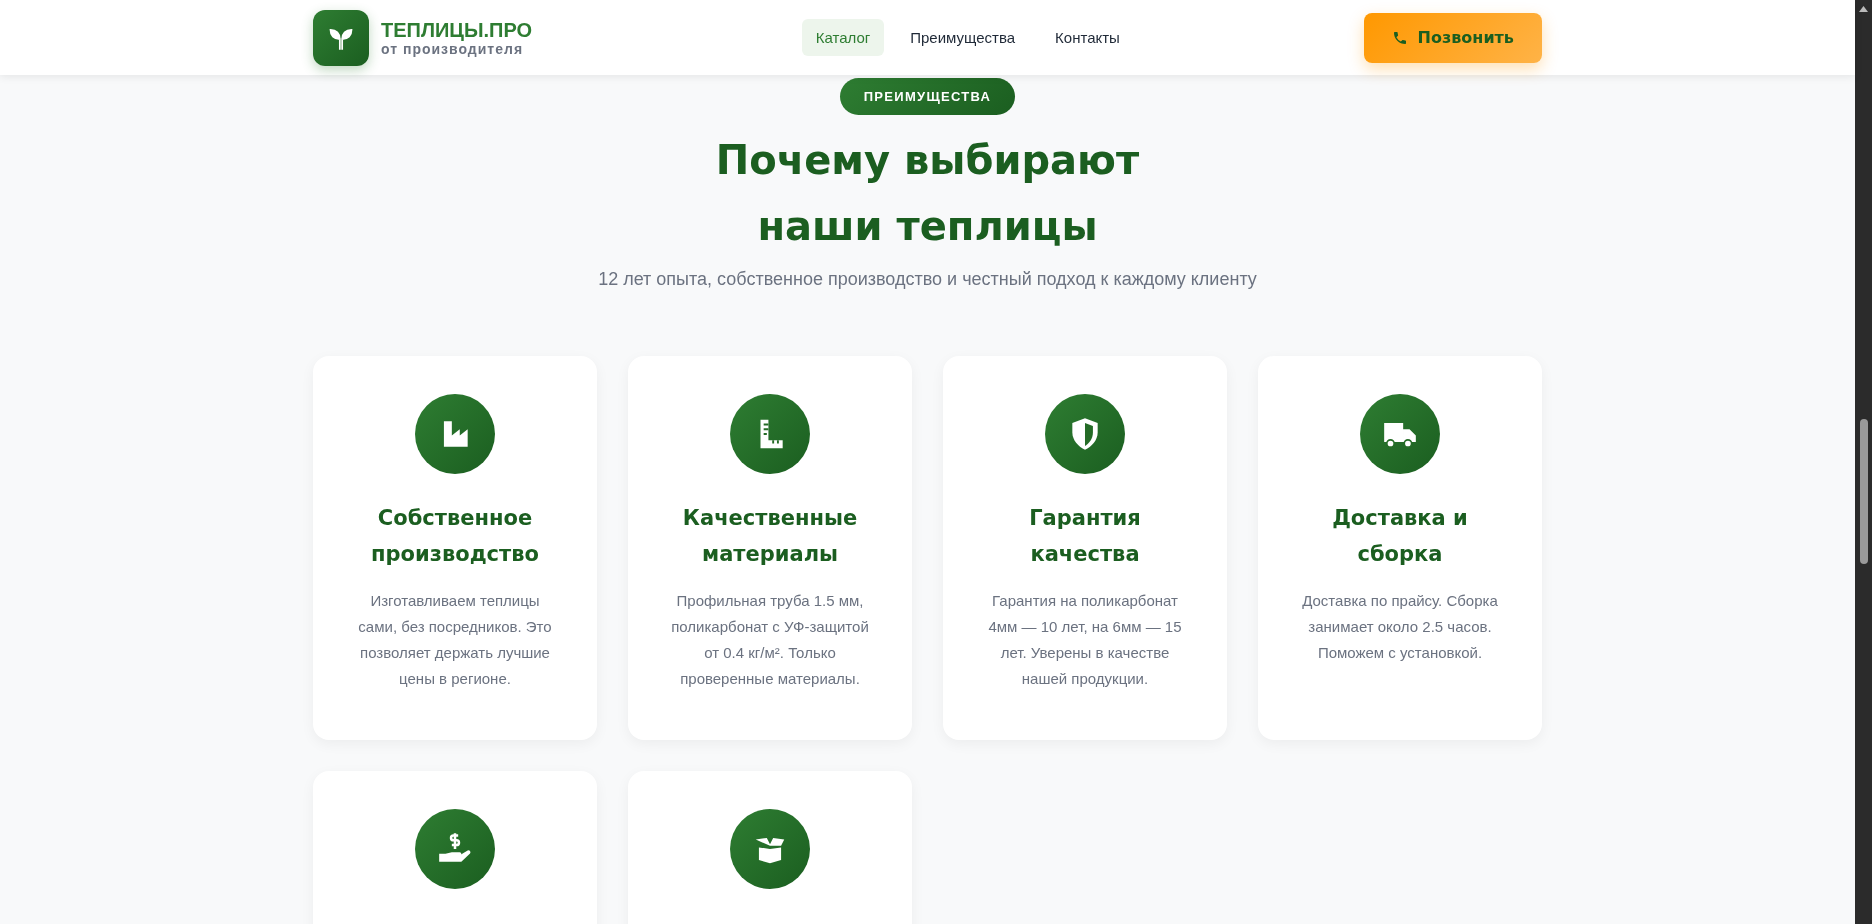 Image resolution: width=1872 pixels, height=924 pixels. What do you see at coordinates (1087, 37) in the screenshot?
I see `nav-link: Контакты` at bounding box center [1087, 37].